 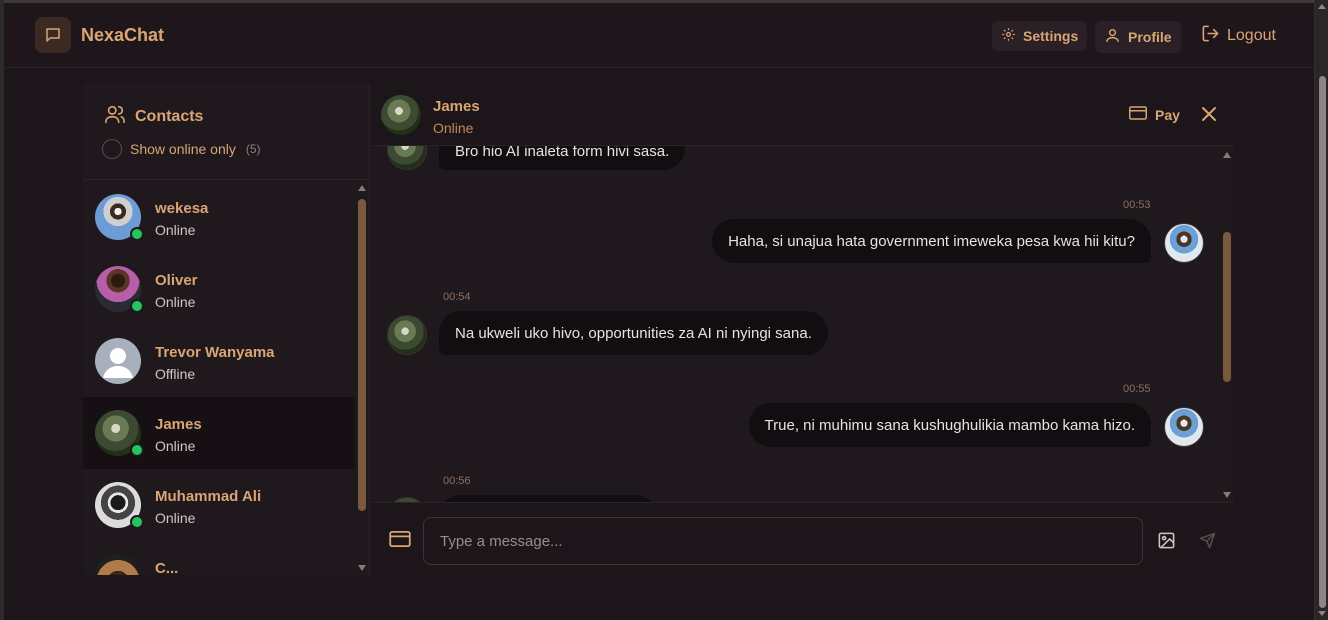 What do you see at coordinates (453, 128) in the screenshot?
I see `chat-contact-status: Online` at bounding box center [453, 128].